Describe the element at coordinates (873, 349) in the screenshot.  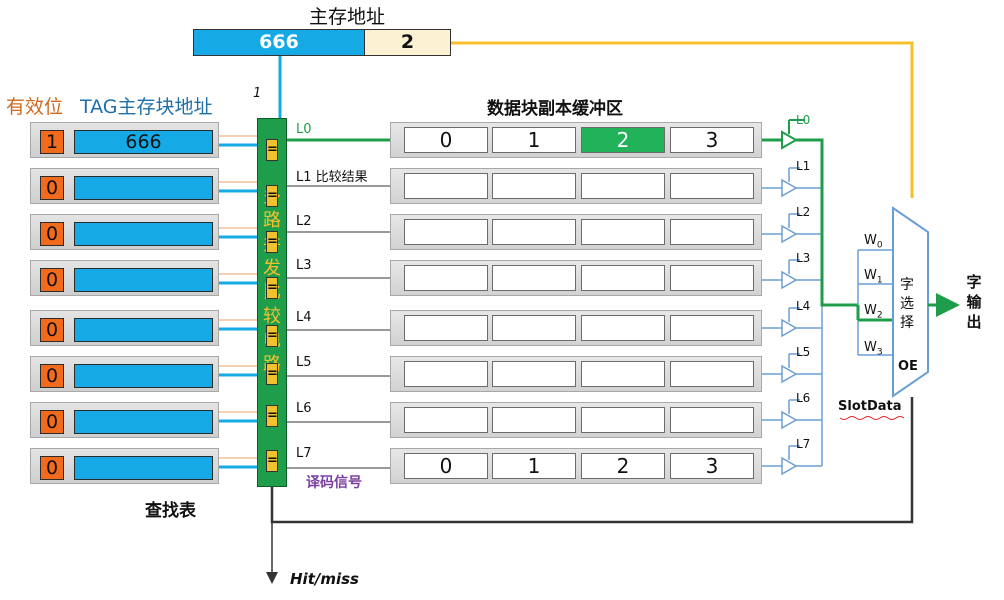
I see `w3-label: W3` at that location.